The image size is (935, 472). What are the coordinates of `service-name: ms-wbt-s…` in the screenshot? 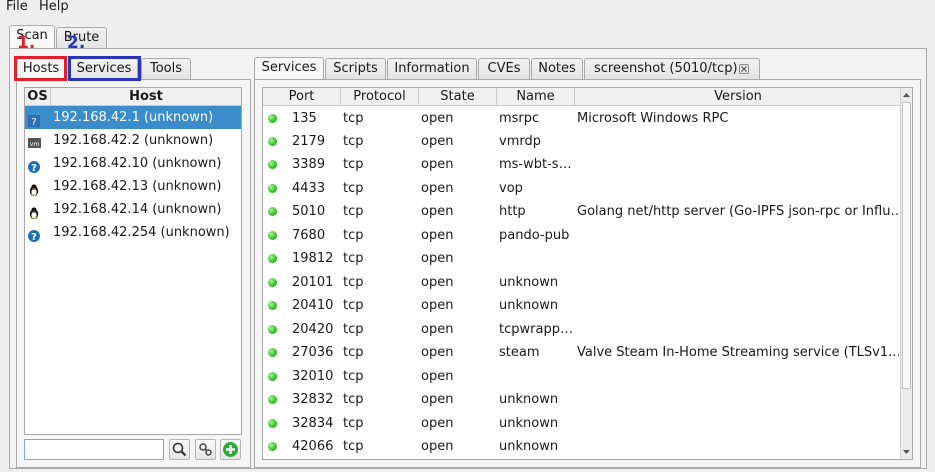 It's located at (535, 164).